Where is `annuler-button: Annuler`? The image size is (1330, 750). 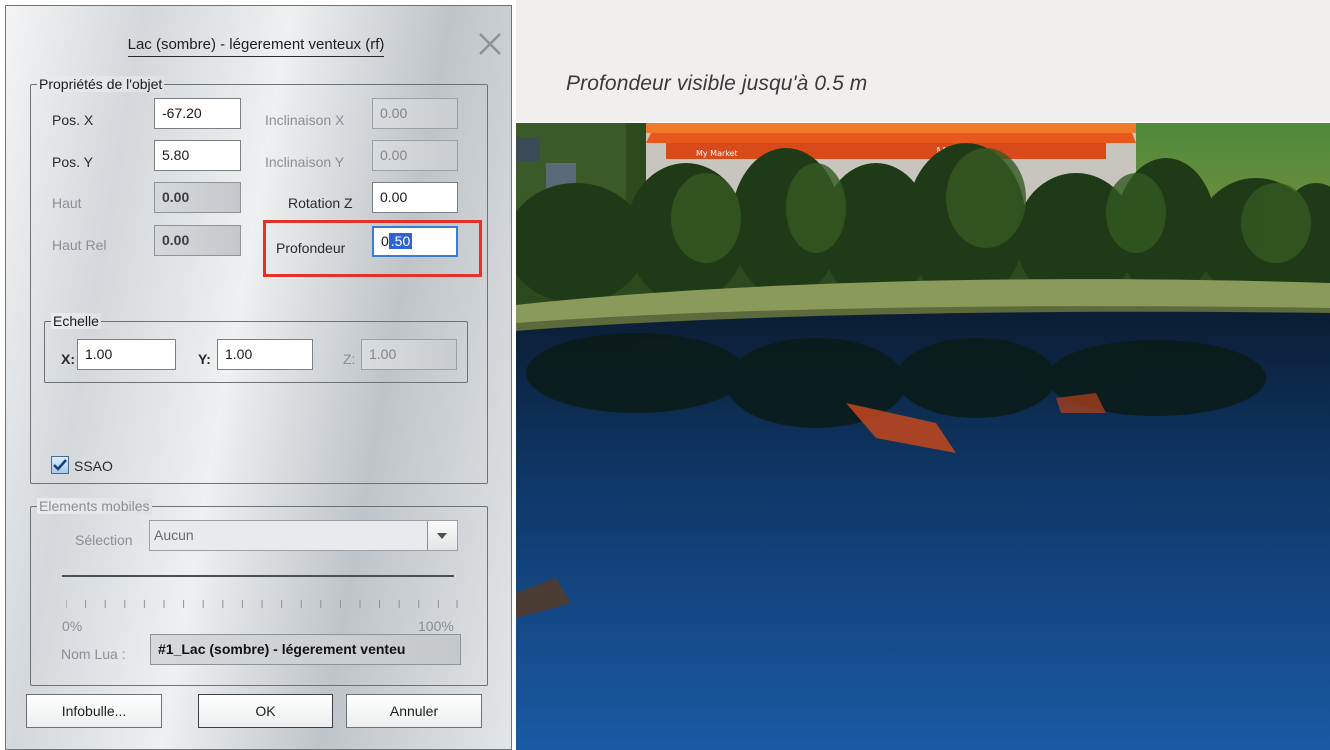 annuler-button: Annuler is located at coordinates (414, 711).